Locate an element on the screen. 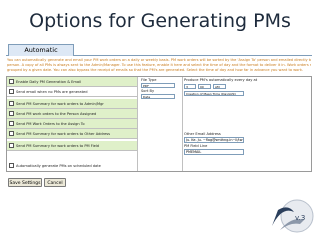  send-admin-checkbox is located at coordinates (11, 103).